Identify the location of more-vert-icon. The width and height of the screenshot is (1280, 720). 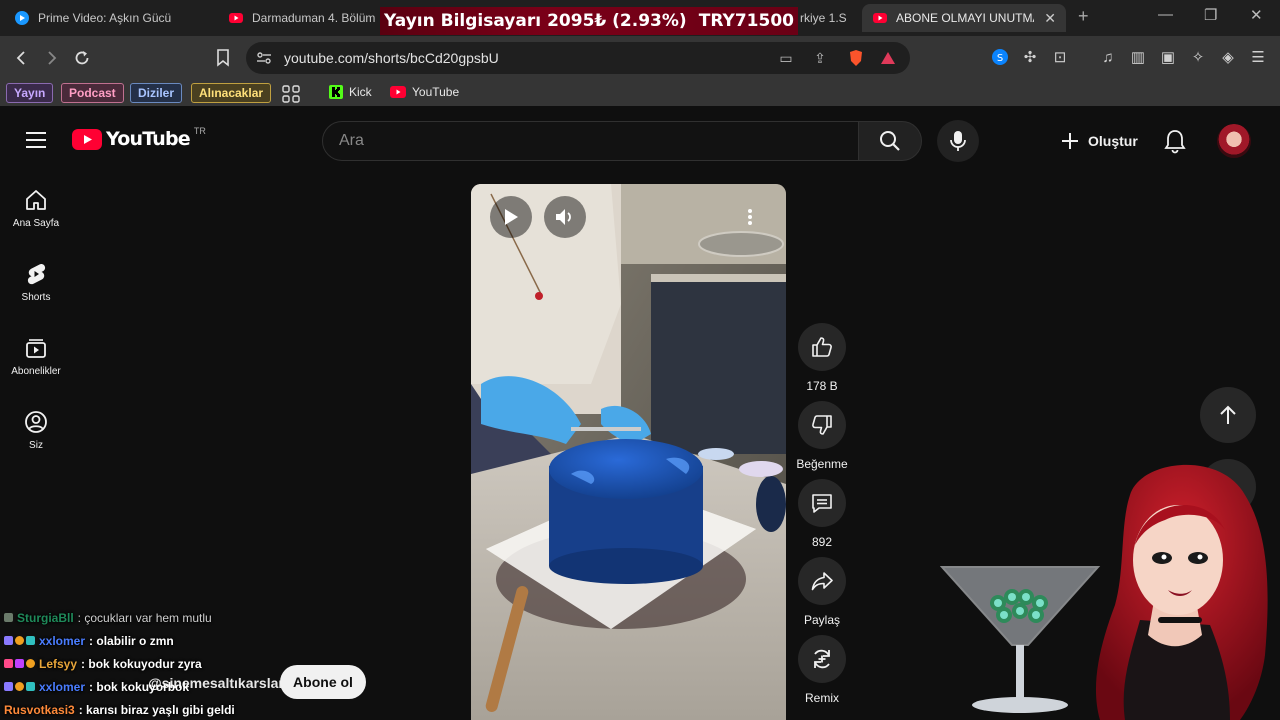
(750, 217).